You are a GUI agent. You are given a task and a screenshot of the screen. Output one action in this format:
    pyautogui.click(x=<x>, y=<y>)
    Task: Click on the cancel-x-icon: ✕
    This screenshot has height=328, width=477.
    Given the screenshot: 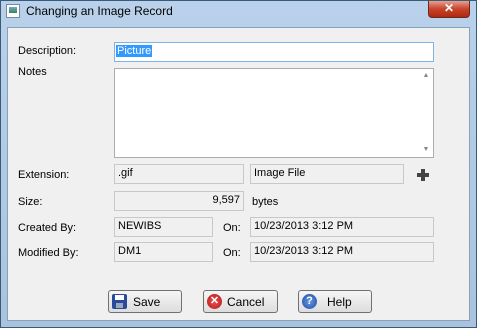 What is the action you would take?
    pyautogui.click(x=214, y=301)
    